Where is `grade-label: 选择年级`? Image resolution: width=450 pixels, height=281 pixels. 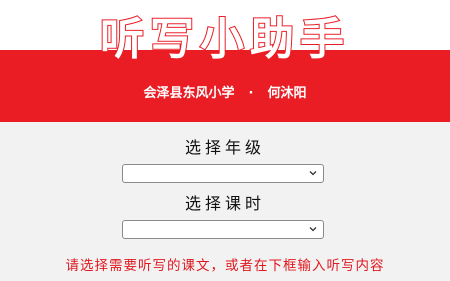 grade-label: 选择年级 is located at coordinates (224, 147).